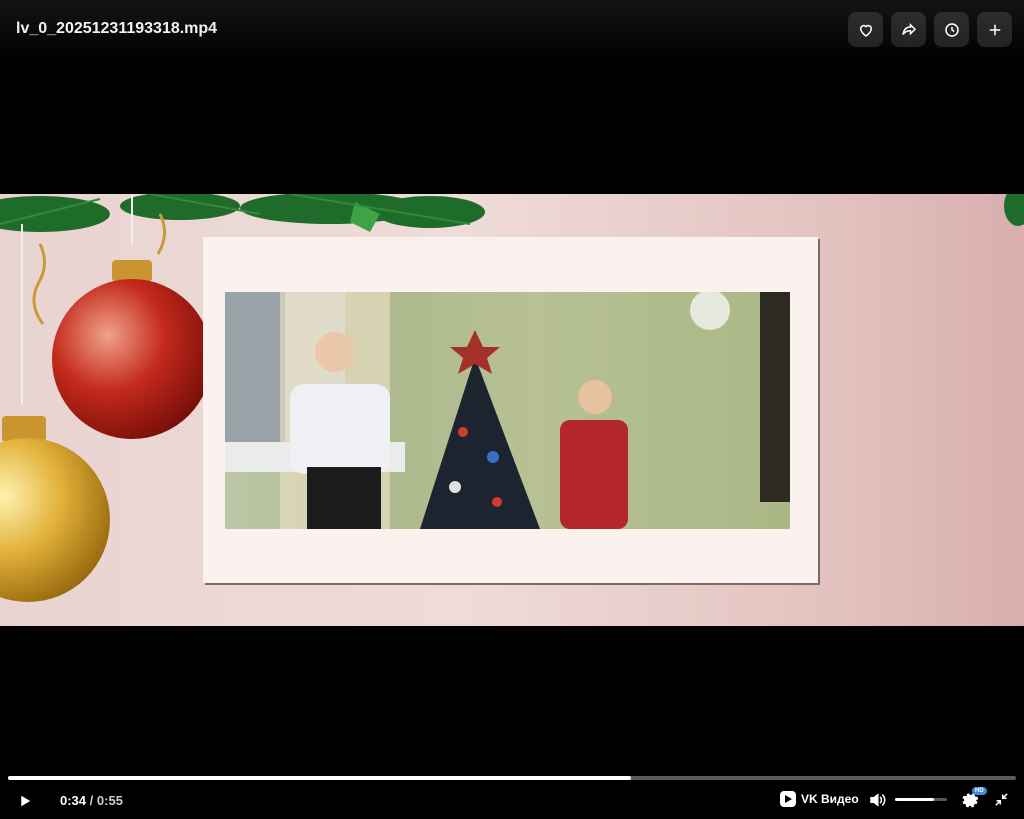  I want to click on watch-later-button, so click(951, 29).